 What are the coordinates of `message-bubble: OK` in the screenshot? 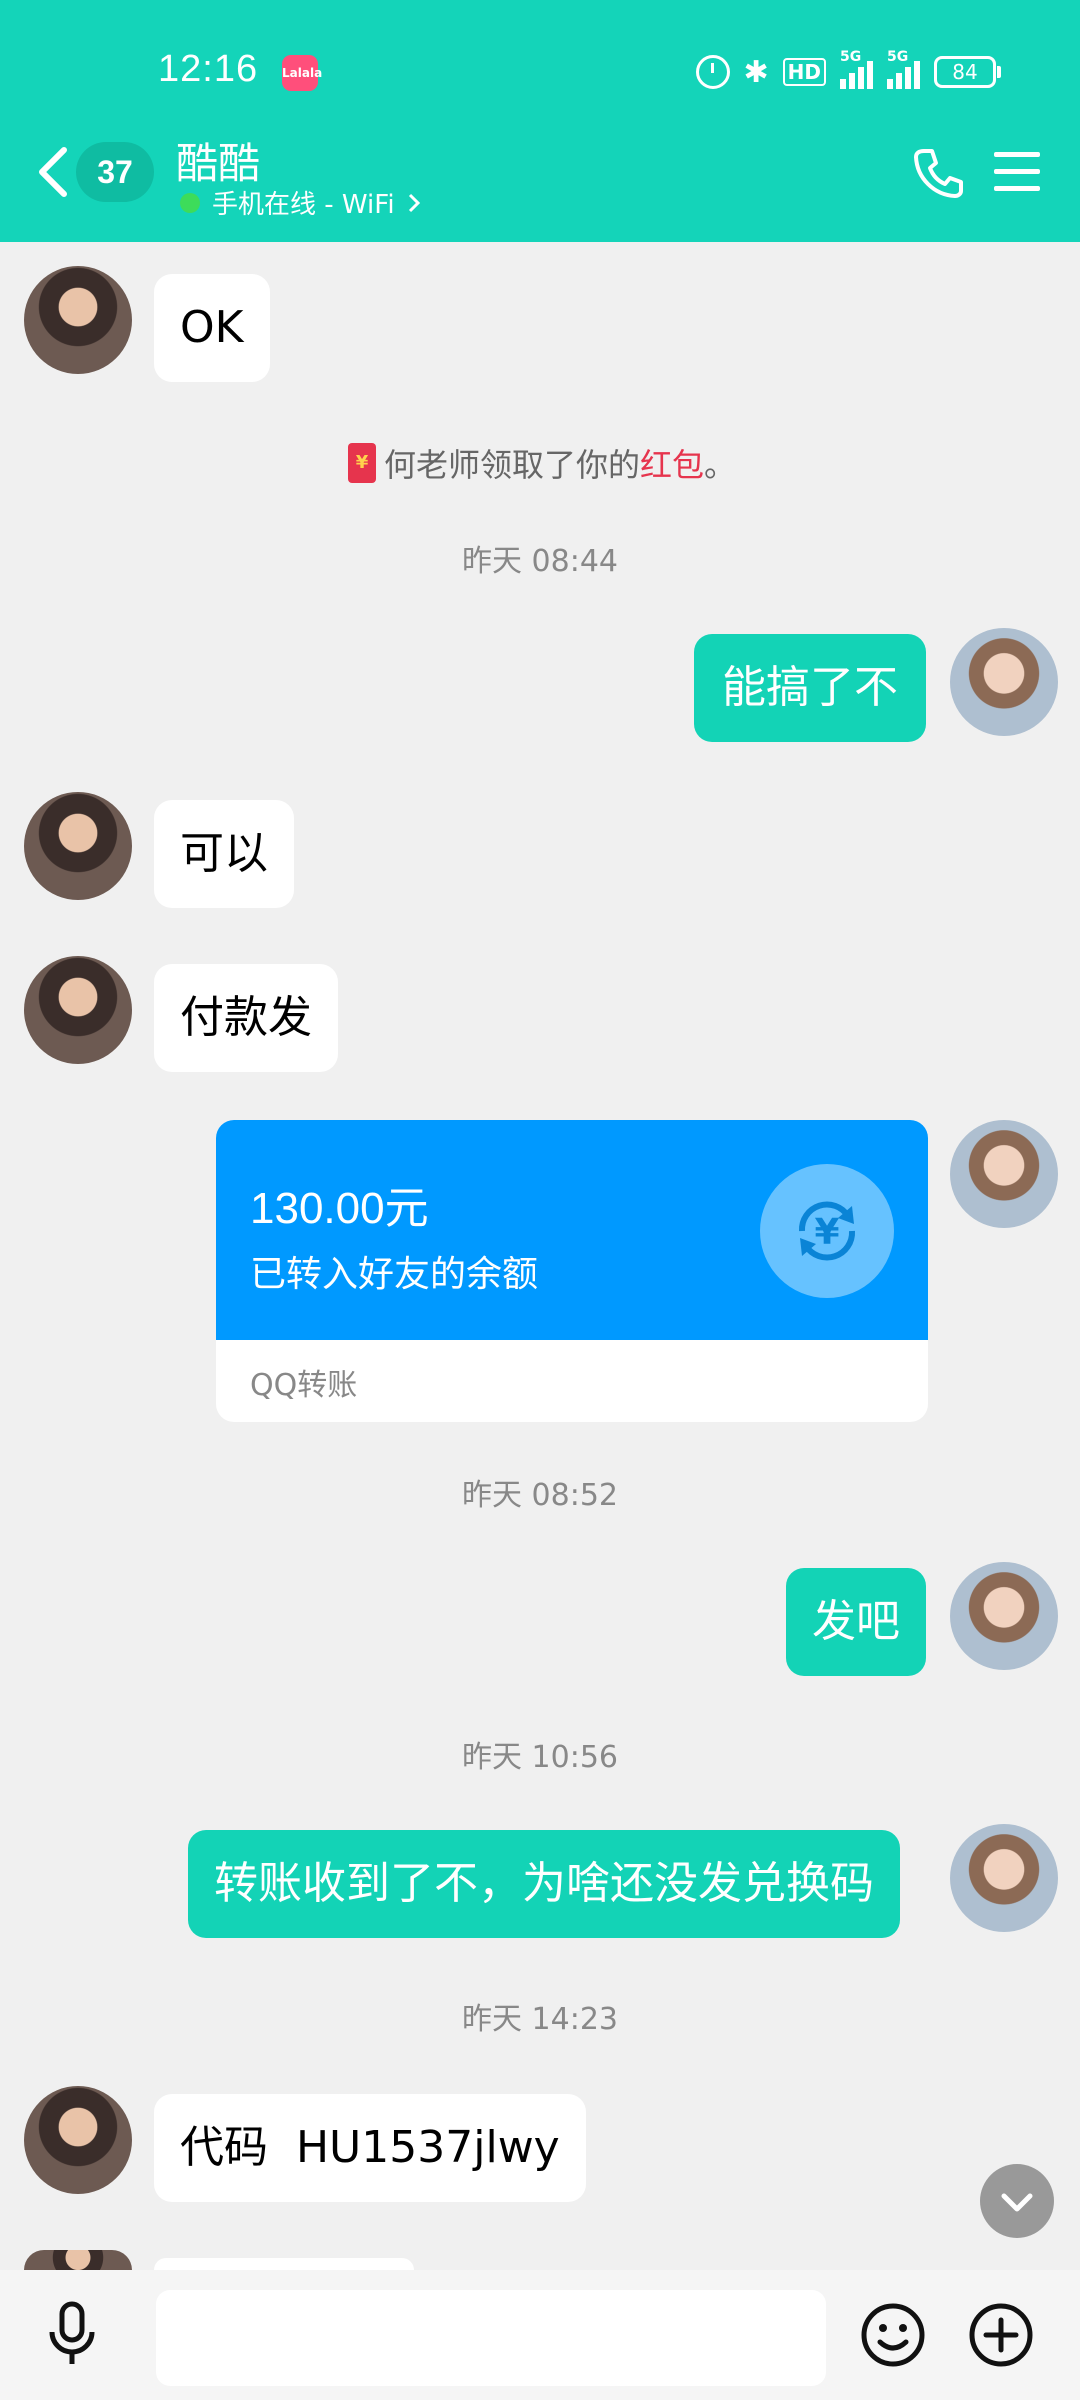 It's located at (212, 328).